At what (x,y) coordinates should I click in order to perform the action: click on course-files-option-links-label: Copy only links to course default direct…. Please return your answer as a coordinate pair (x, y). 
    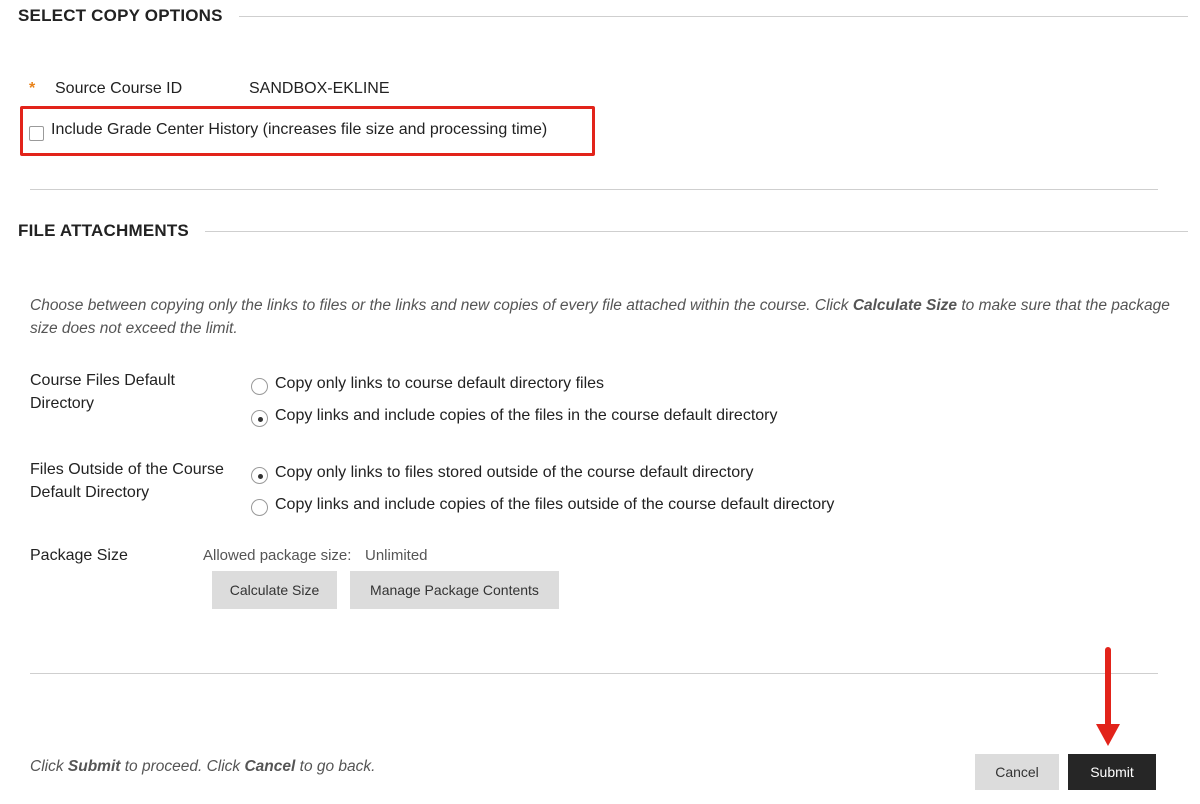
    Looking at the image, I should click on (439, 384).